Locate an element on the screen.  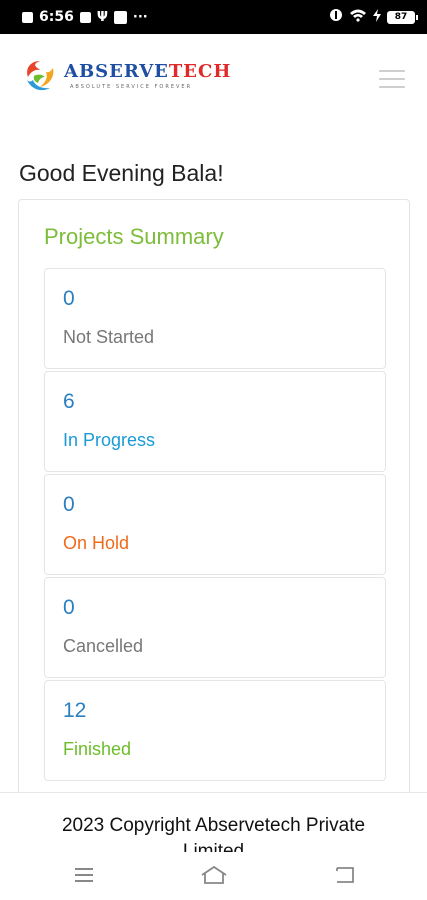
data-saver-icon is located at coordinates (336, 17).